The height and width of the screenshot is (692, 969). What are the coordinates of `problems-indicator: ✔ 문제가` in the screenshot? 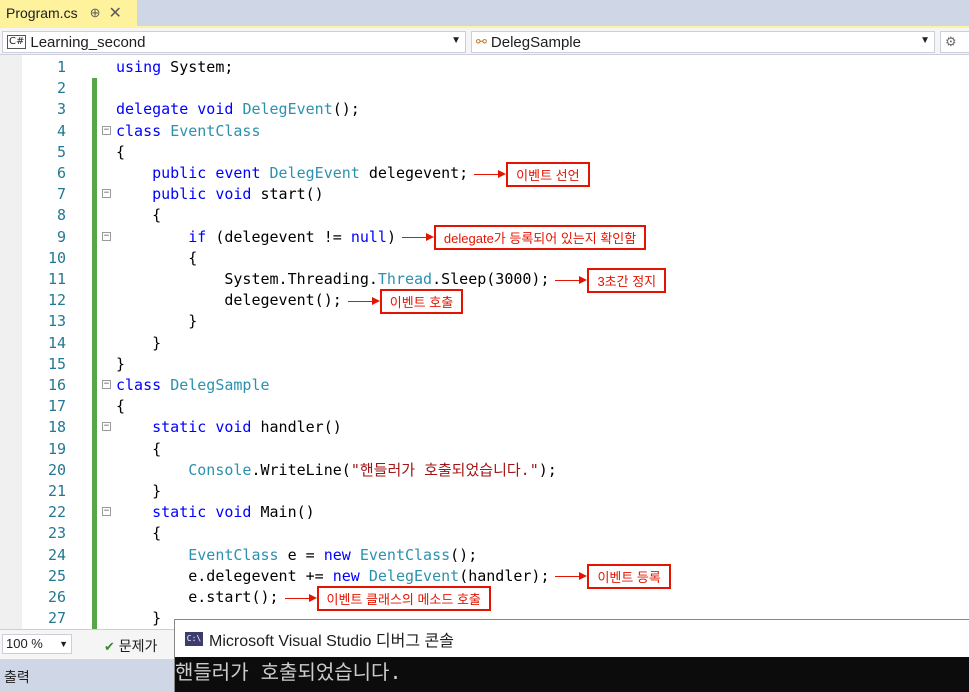 It's located at (130, 646).